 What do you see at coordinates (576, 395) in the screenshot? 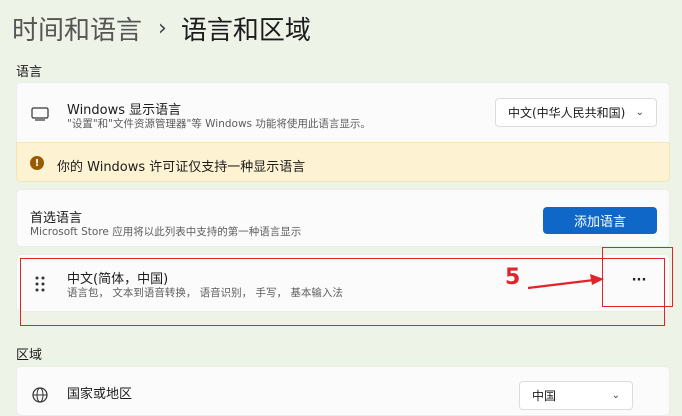
I see `country-region-dropdown: 中国 ⌄` at bounding box center [576, 395].